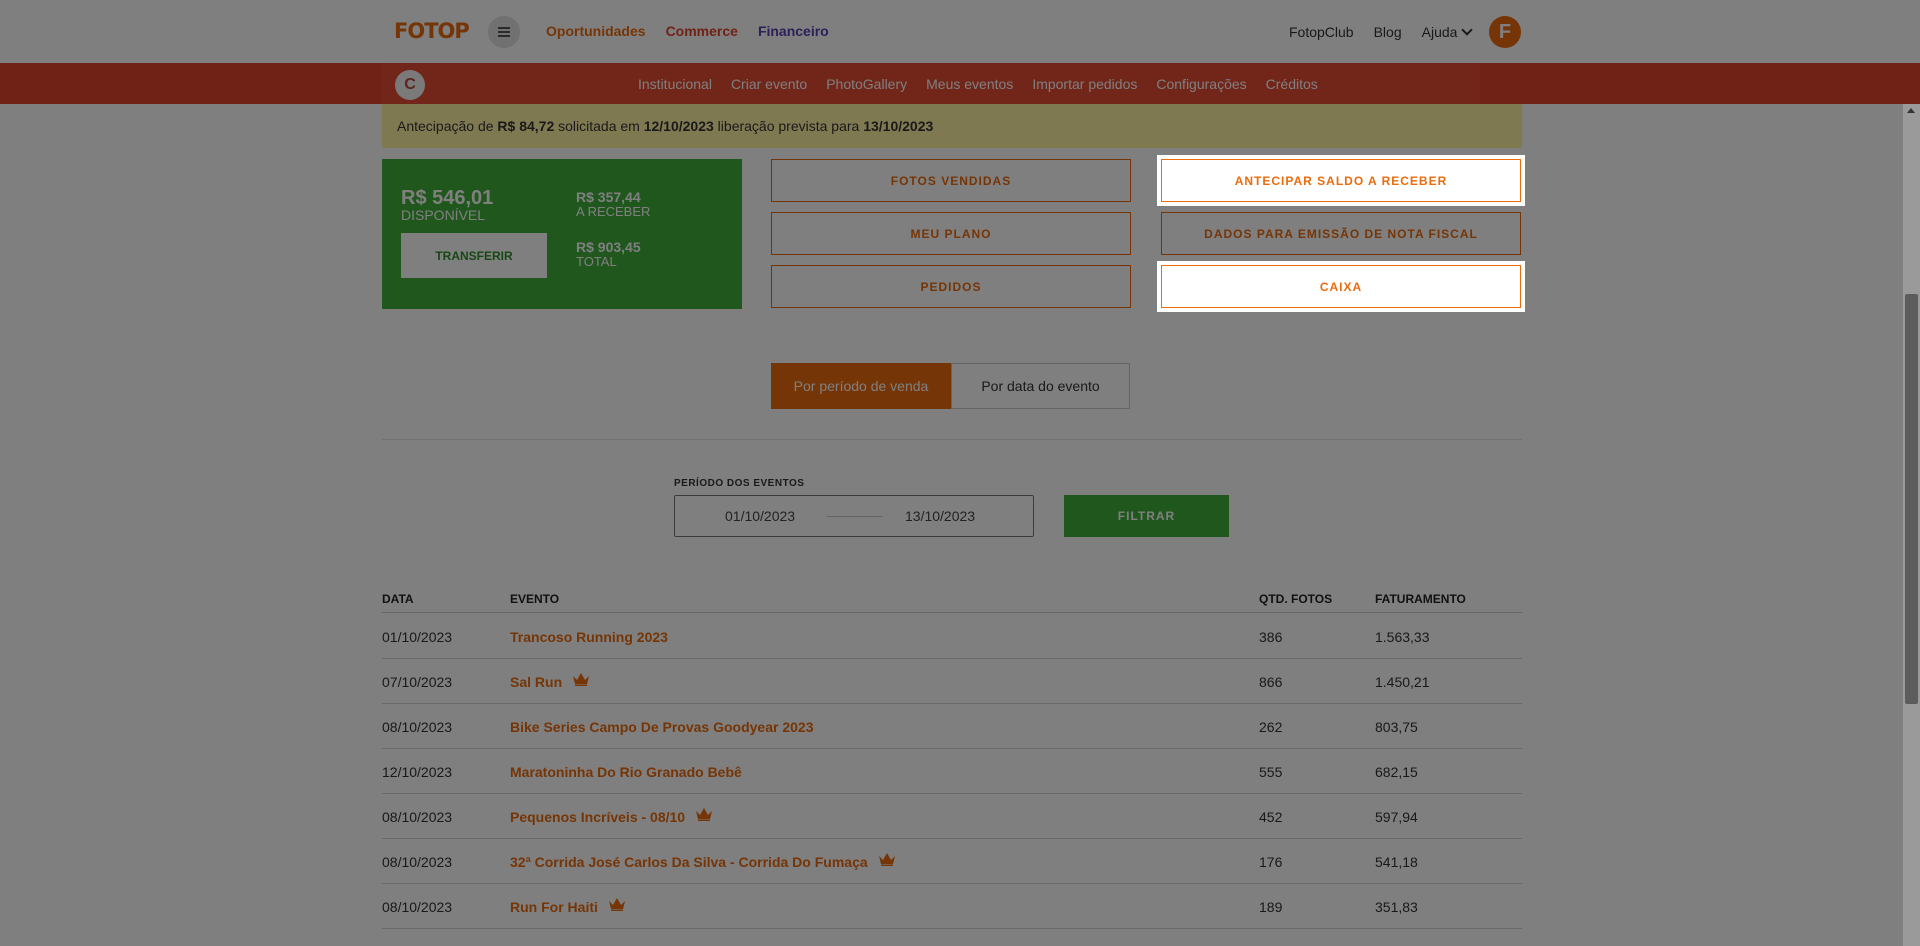 The image size is (1920, 946). Describe the element at coordinates (611, 816) in the screenshot. I see `cell-event-link: Pequenos Incríveis - 08/10` at that location.